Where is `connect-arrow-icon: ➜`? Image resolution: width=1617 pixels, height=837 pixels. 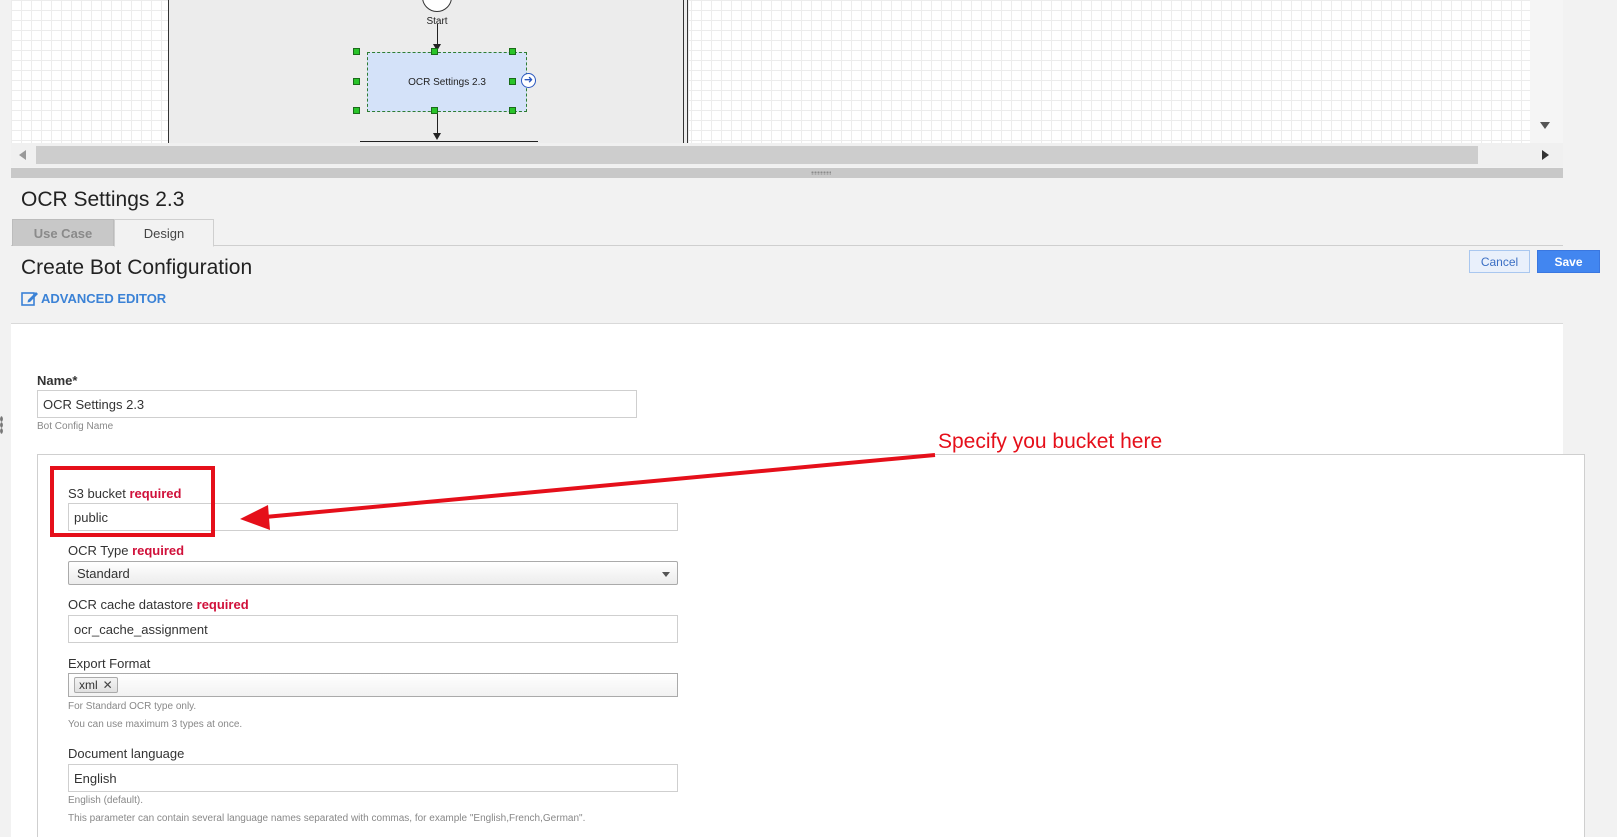 connect-arrow-icon: ➜ is located at coordinates (528, 80).